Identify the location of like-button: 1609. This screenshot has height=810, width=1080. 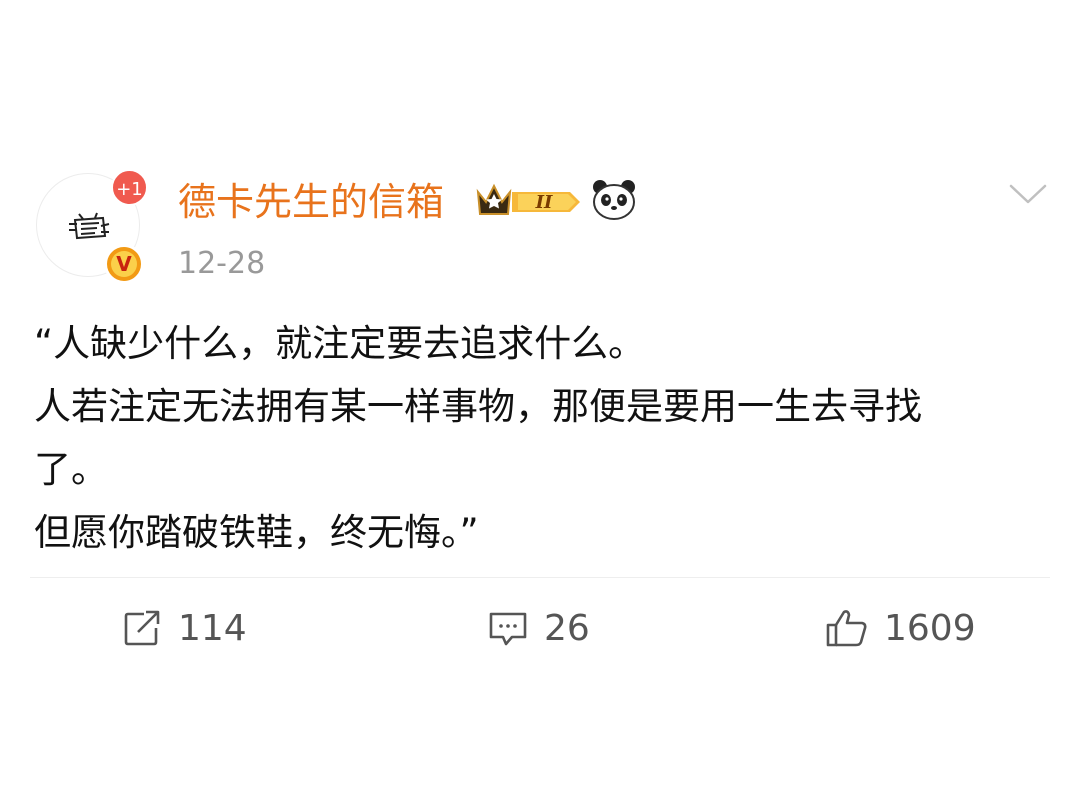
(900, 628).